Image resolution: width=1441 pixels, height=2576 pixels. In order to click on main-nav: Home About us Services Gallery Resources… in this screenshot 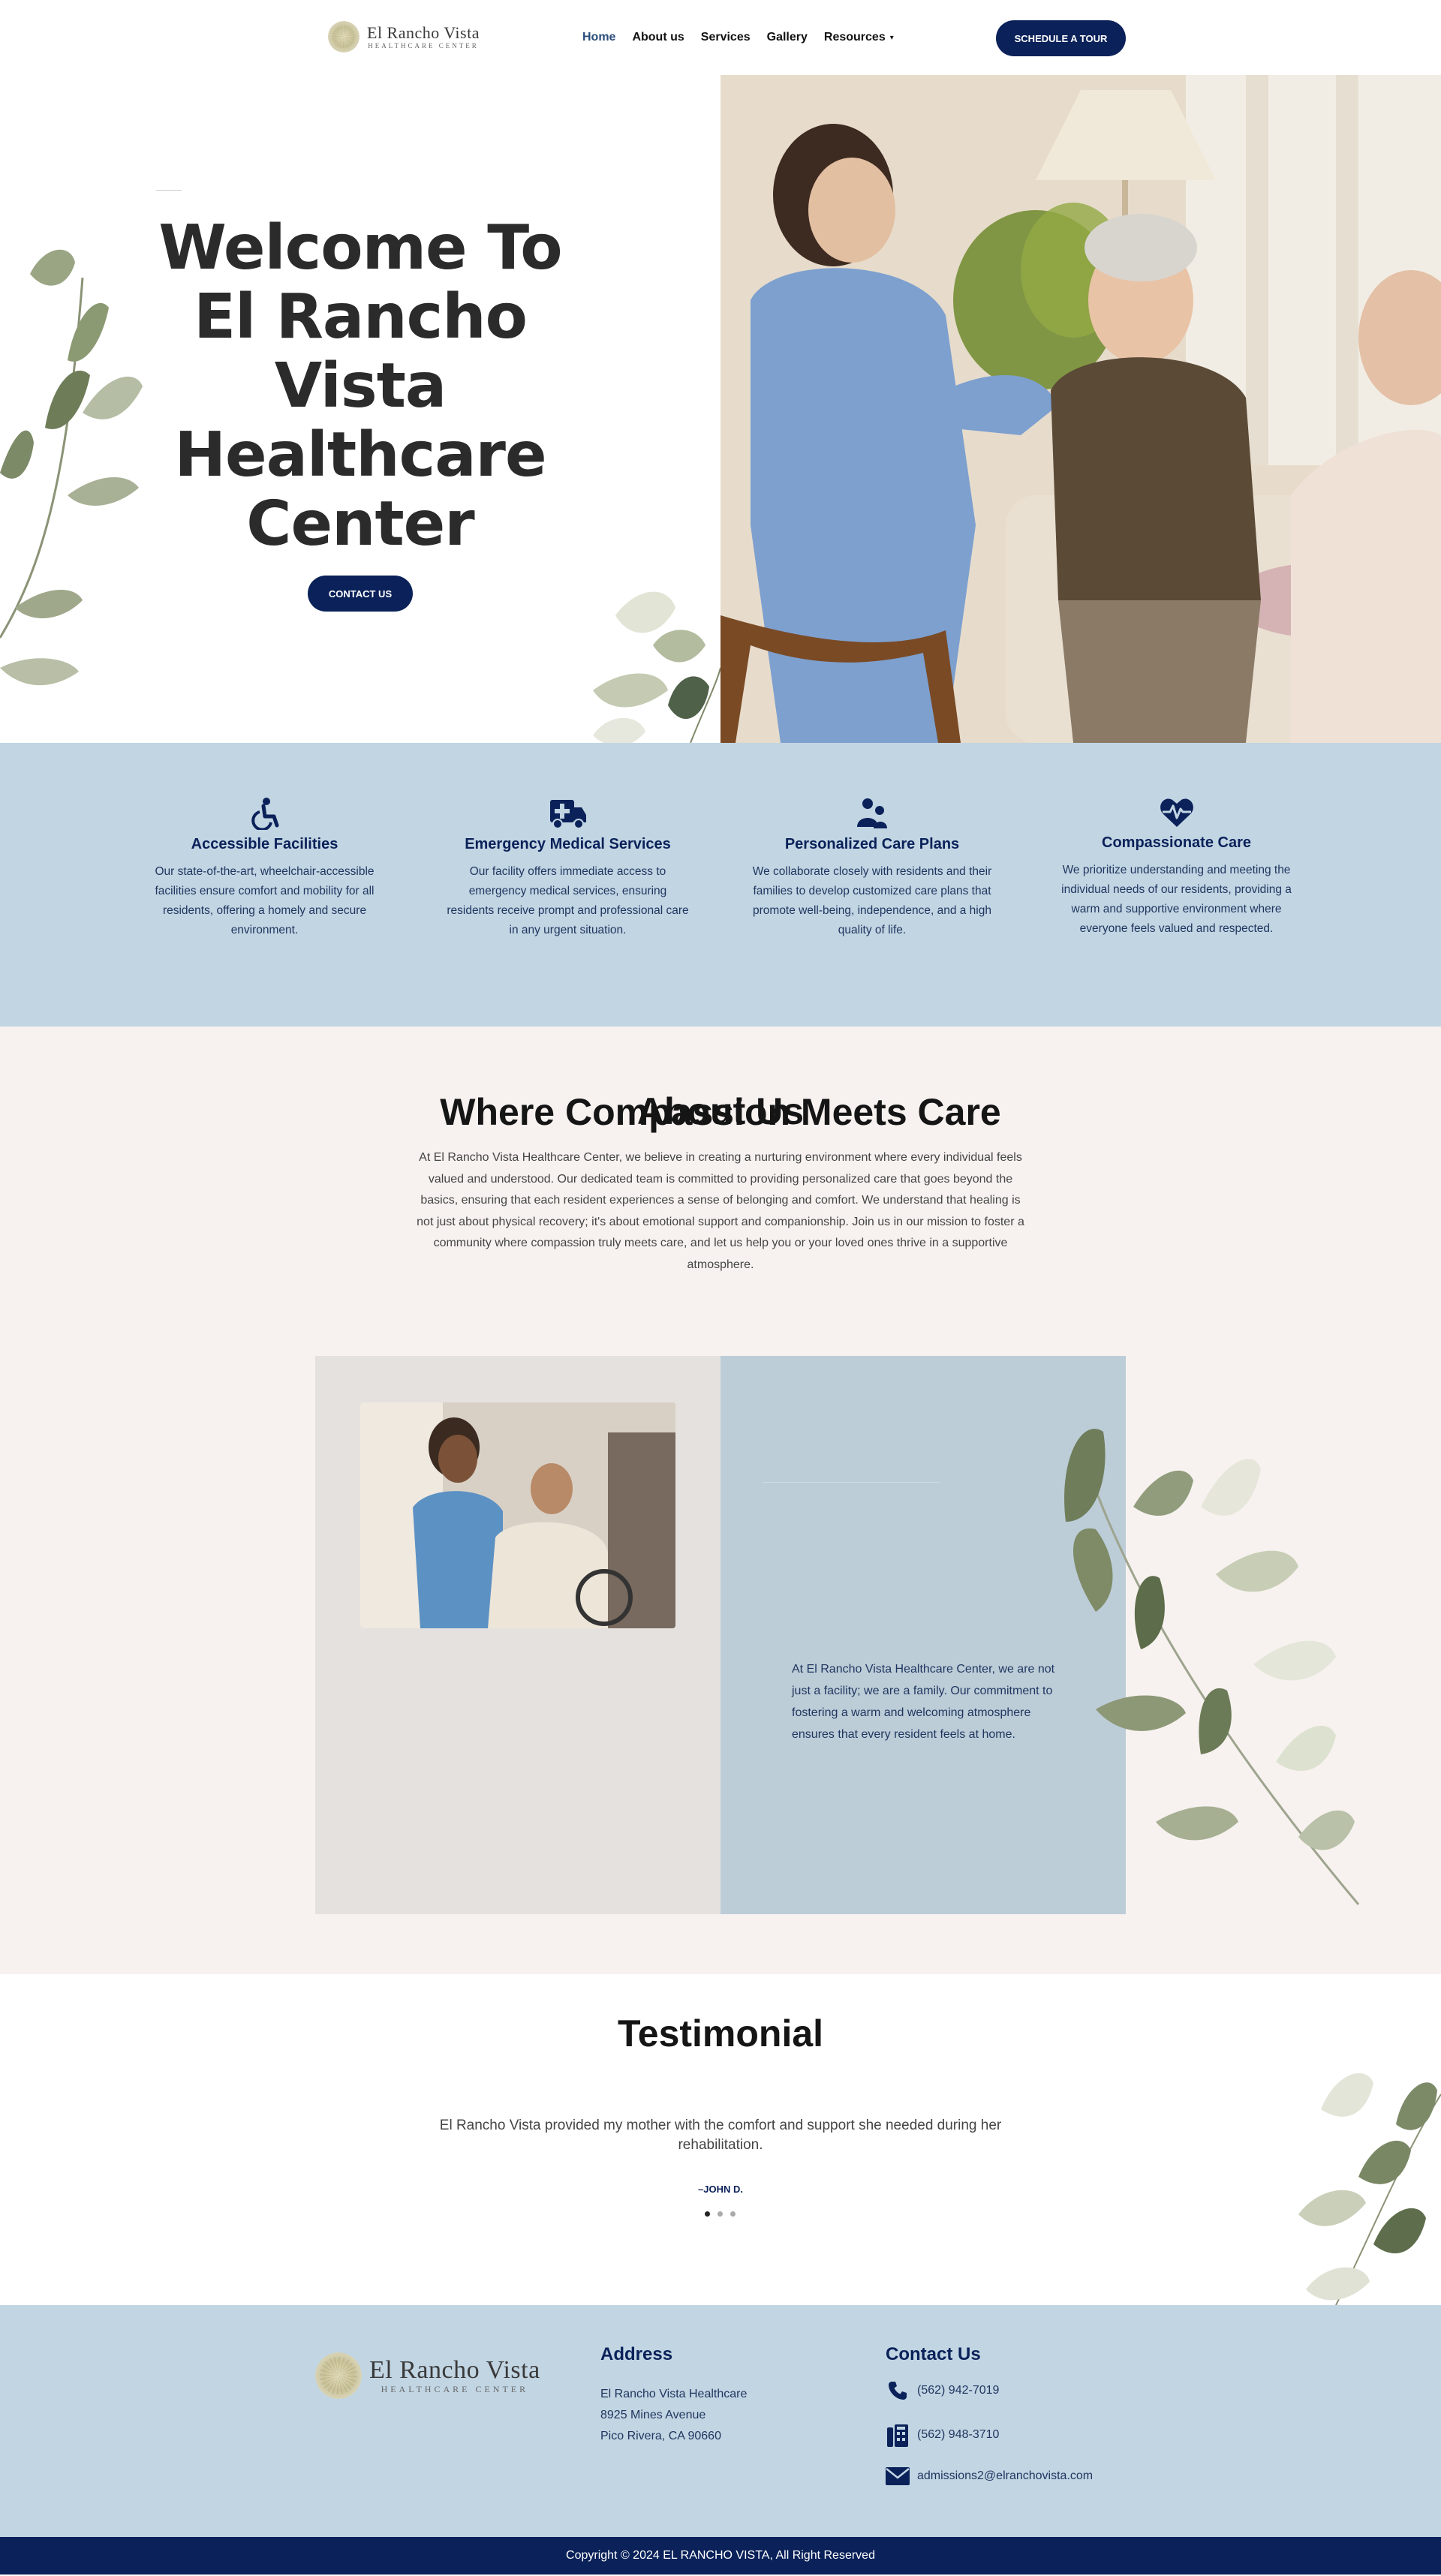, I will do `click(746, 38)`.